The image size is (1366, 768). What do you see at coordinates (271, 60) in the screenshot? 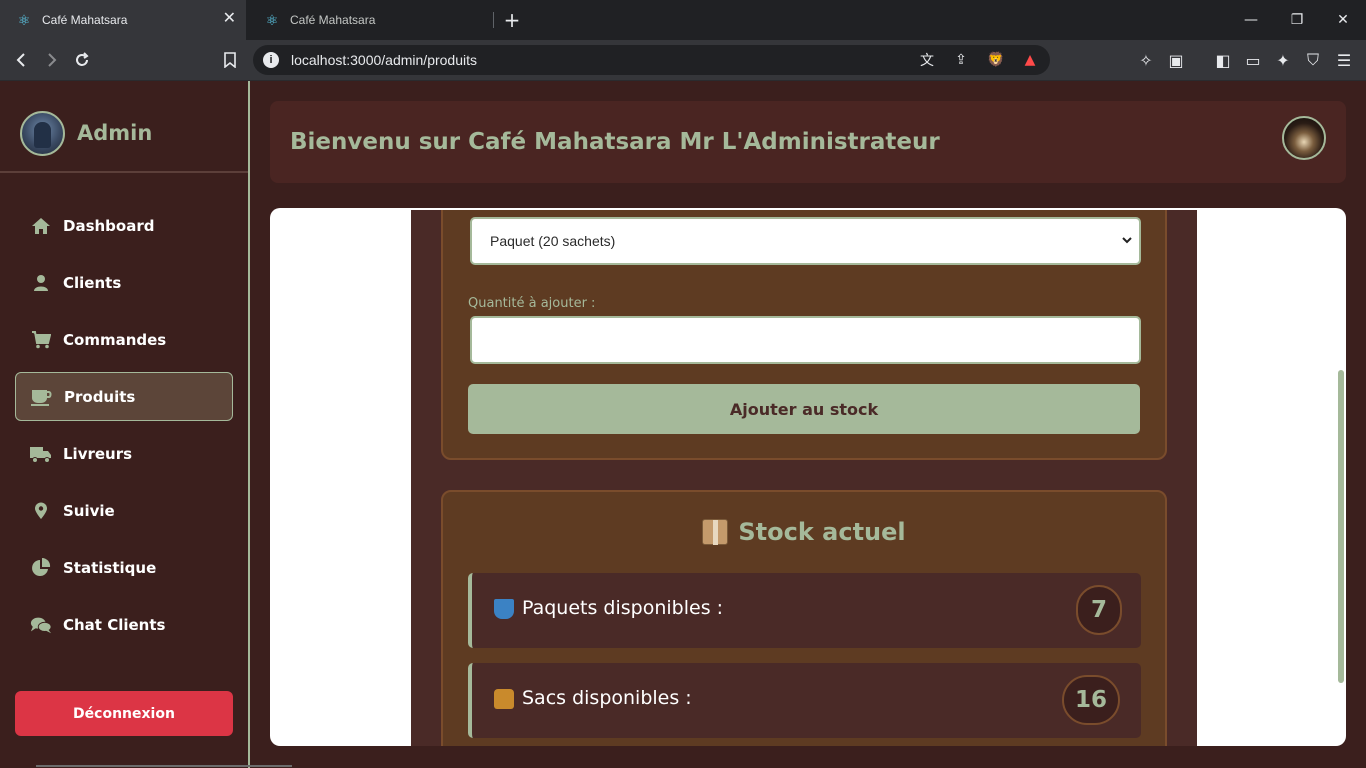
I see `site-info-icon: i` at bounding box center [271, 60].